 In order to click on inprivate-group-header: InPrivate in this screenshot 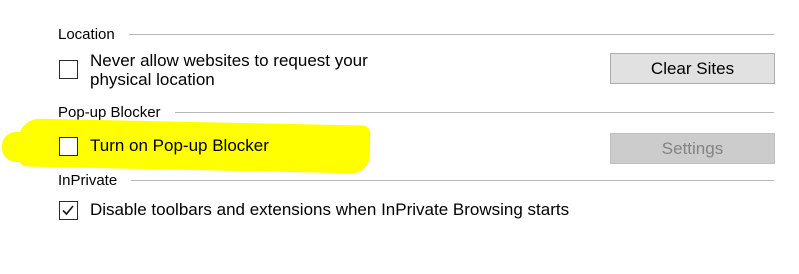, I will do `click(416, 180)`.